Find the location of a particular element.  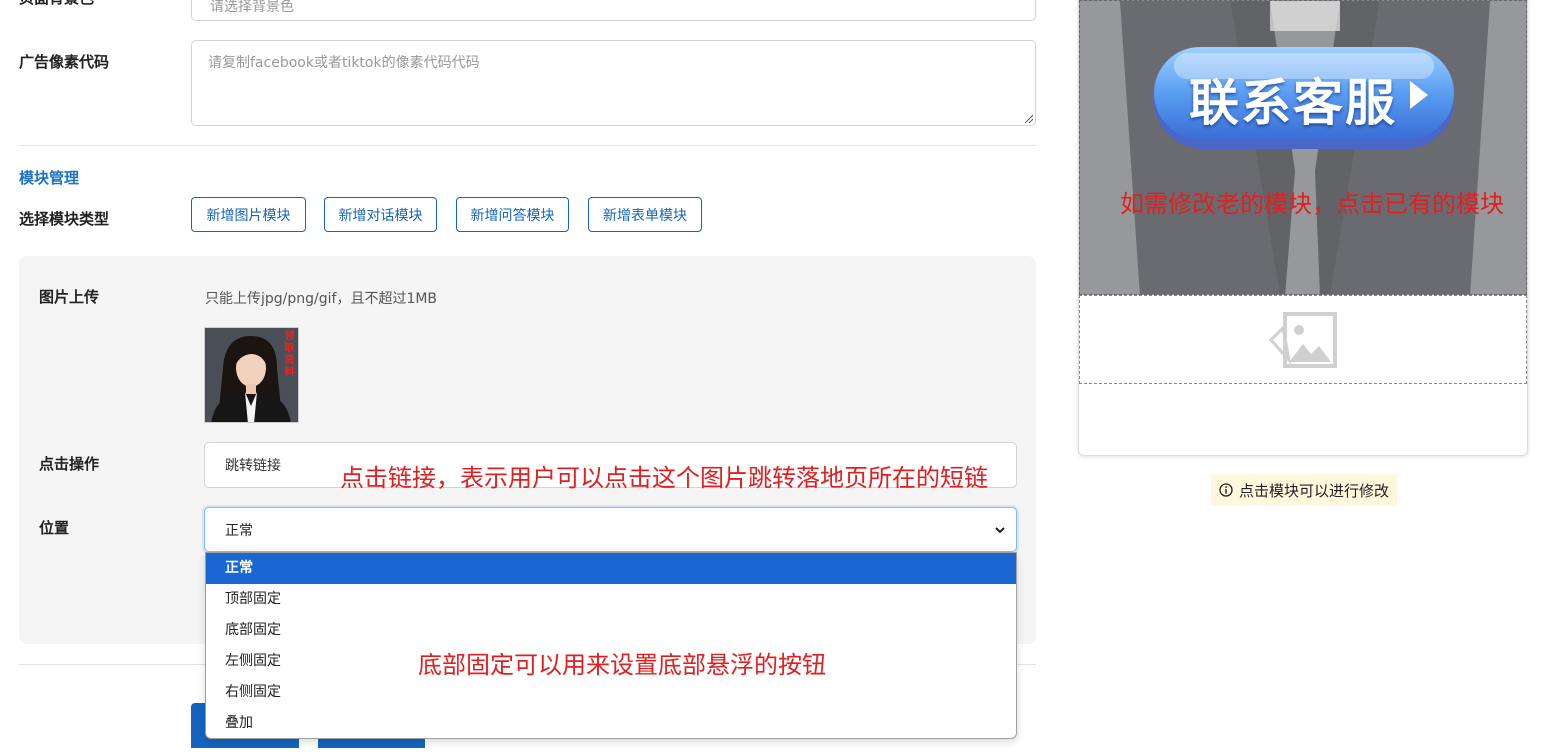

preview-image-placeholder is located at coordinates (1303, 339).